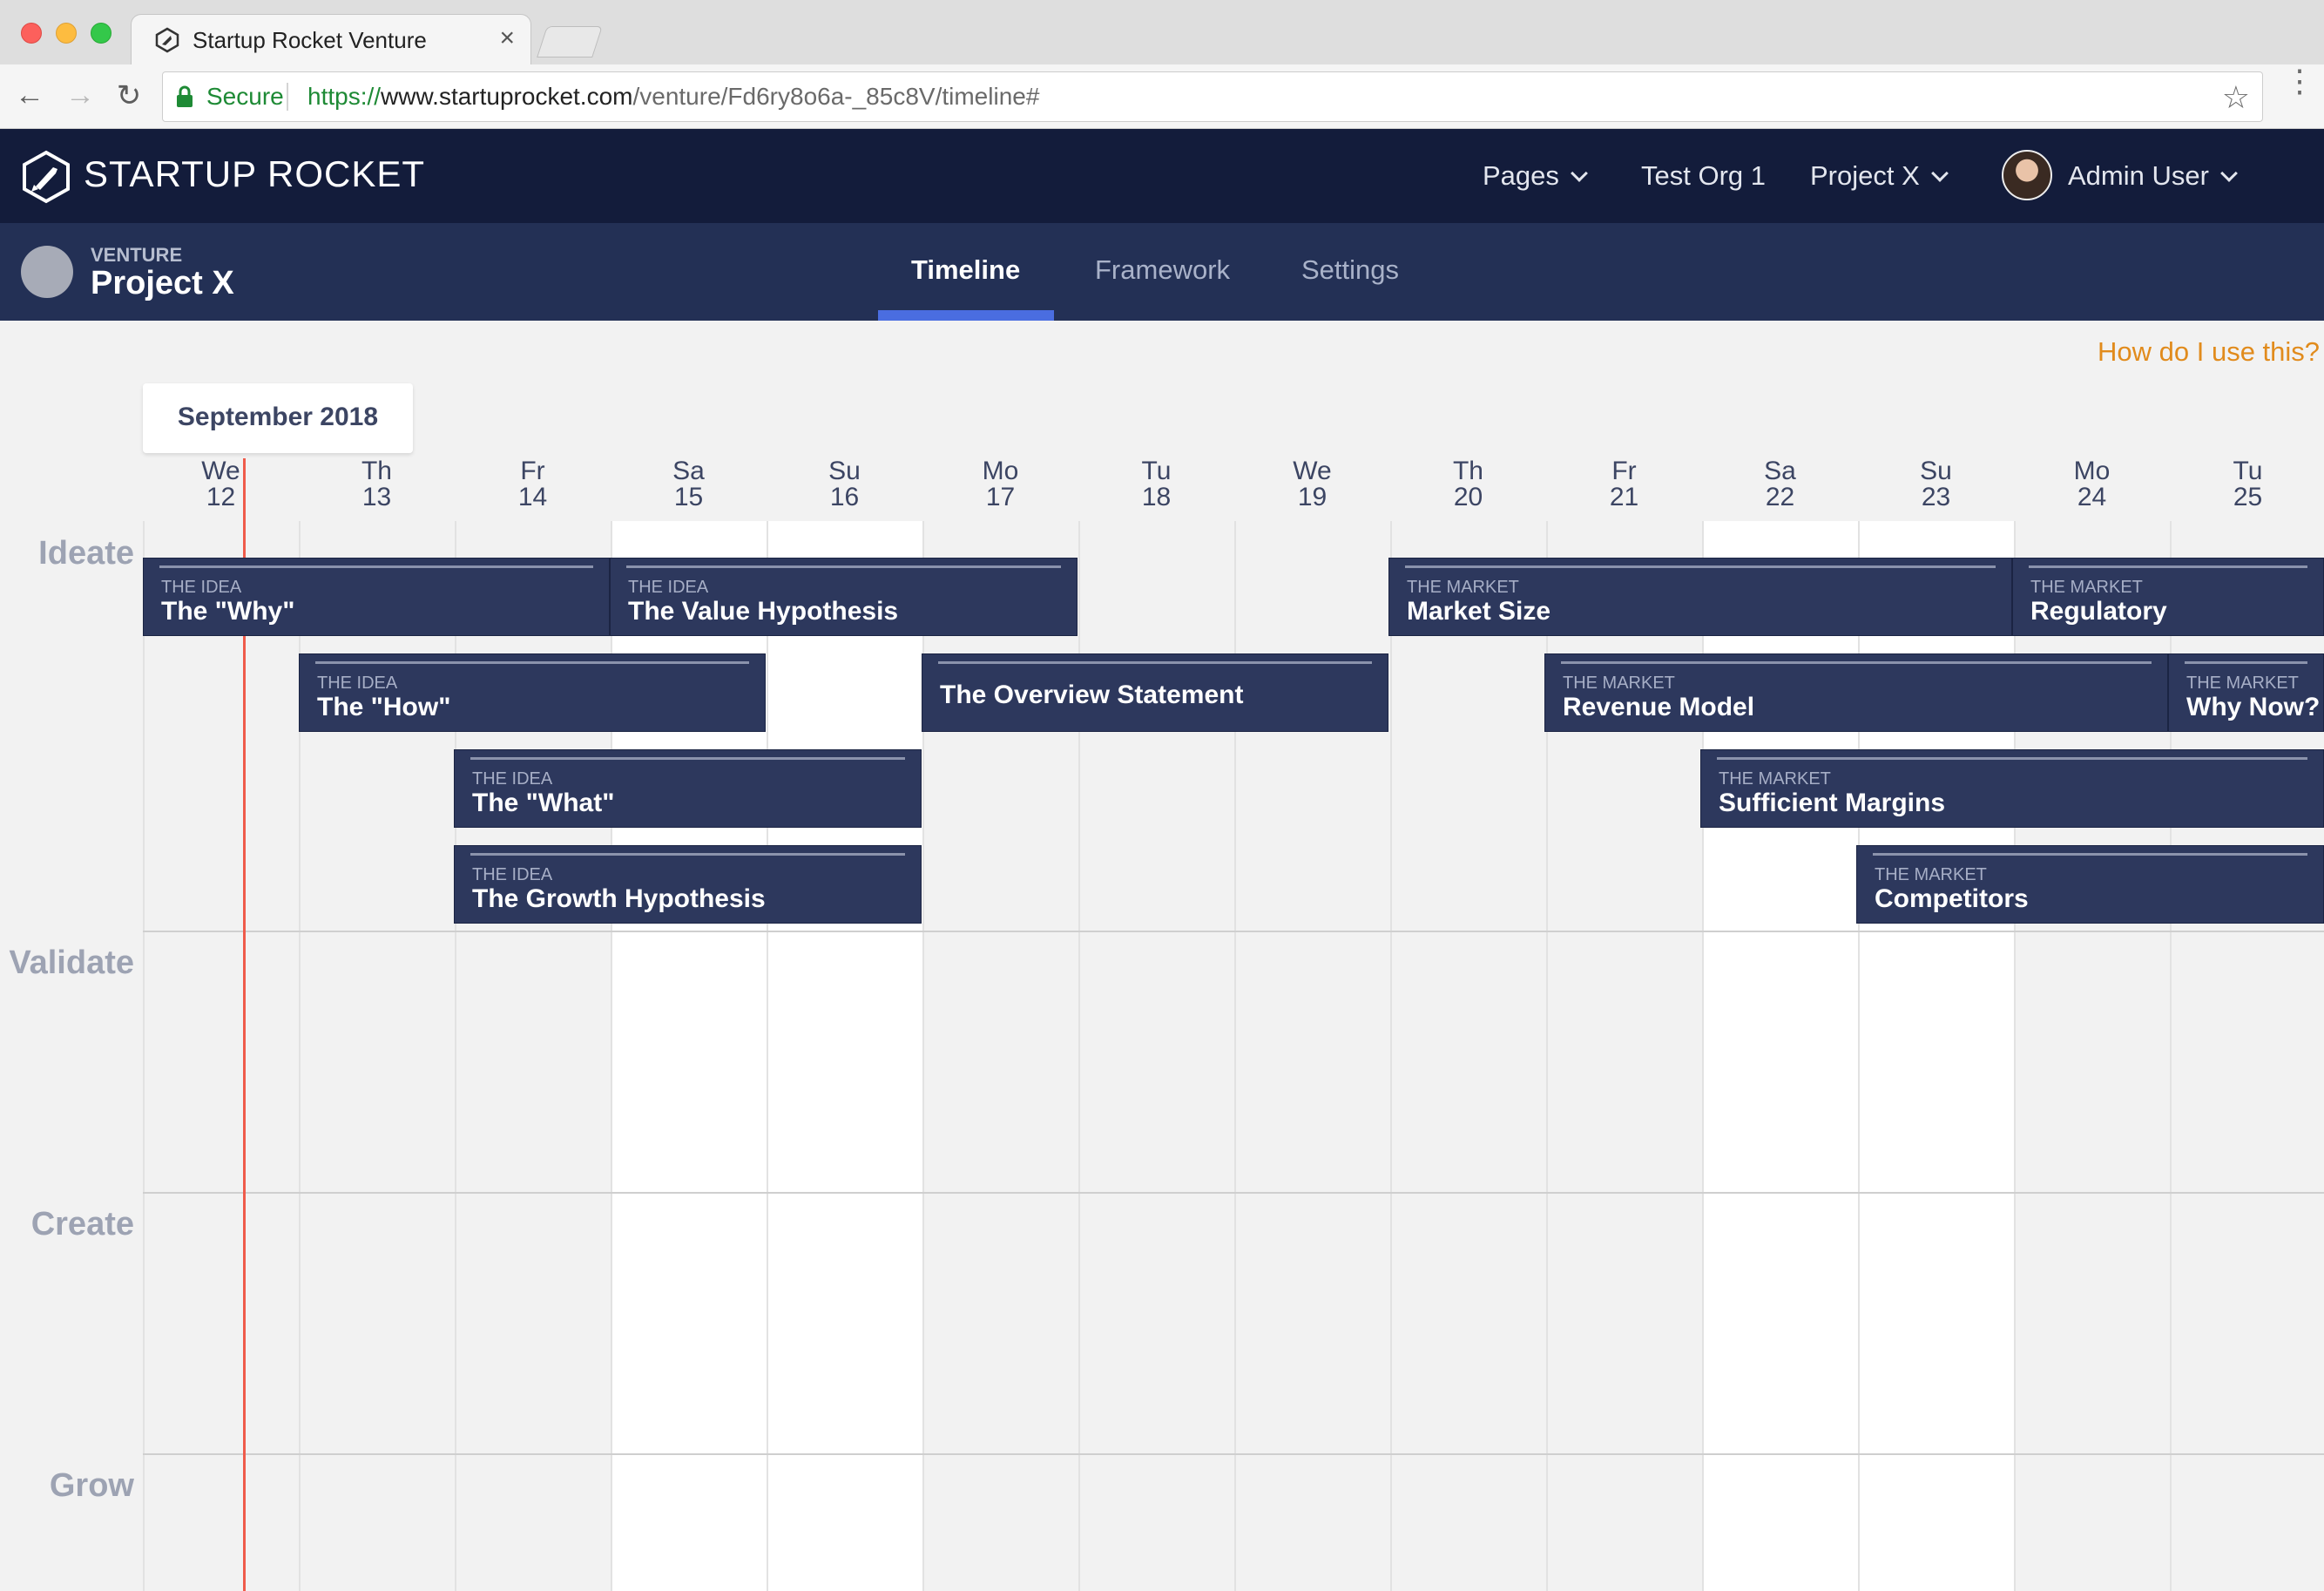 The height and width of the screenshot is (1591, 2324). I want to click on active-tab-indicator, so click(966, 315).